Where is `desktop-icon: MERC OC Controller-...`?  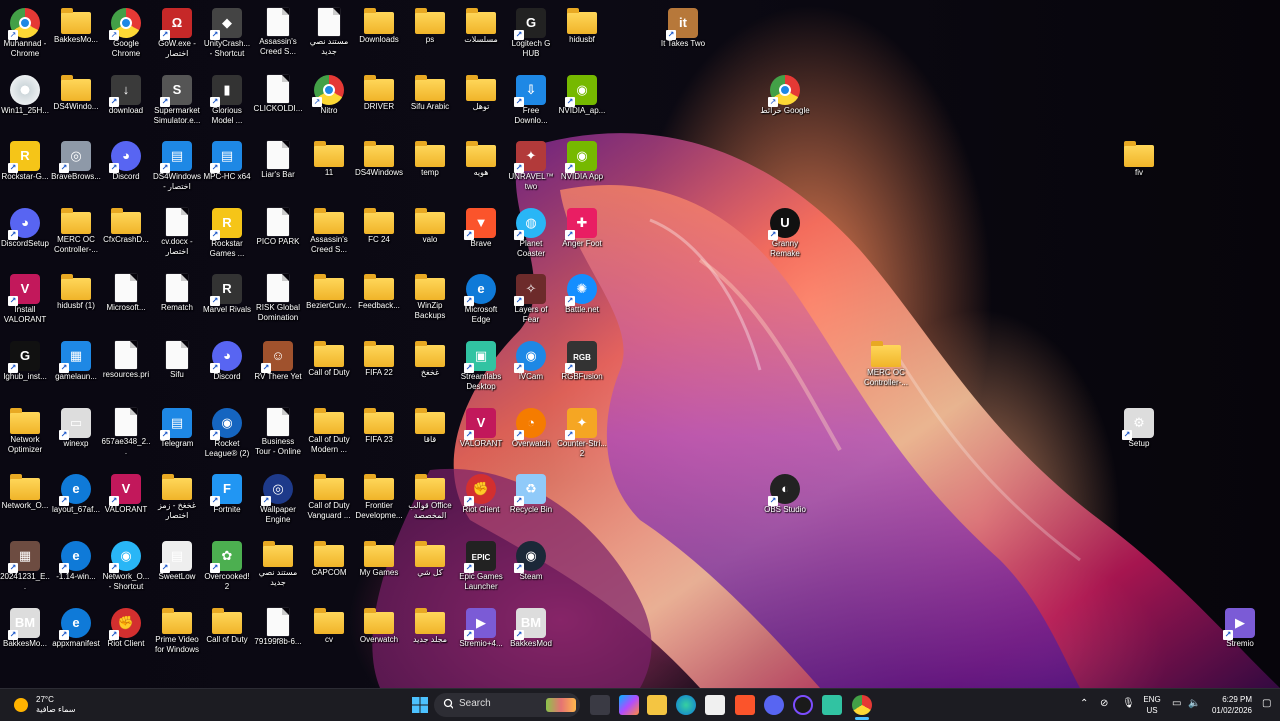
desktop-icon: MERC OC Controller-... is located at coordinates (76, 237).